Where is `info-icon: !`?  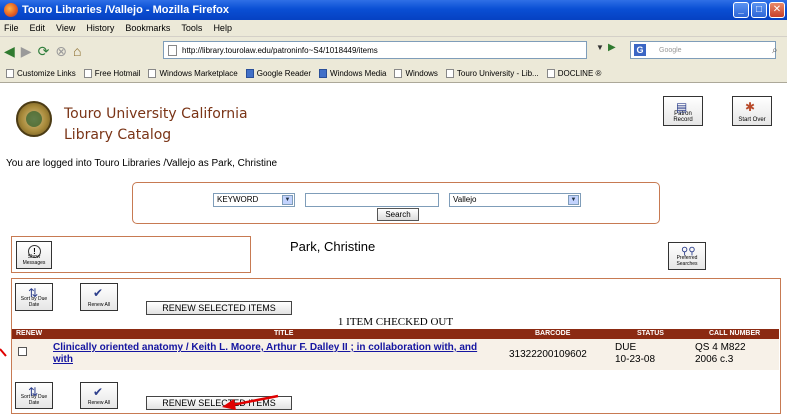
info-icon: ! is located at coordinates (34, 251).